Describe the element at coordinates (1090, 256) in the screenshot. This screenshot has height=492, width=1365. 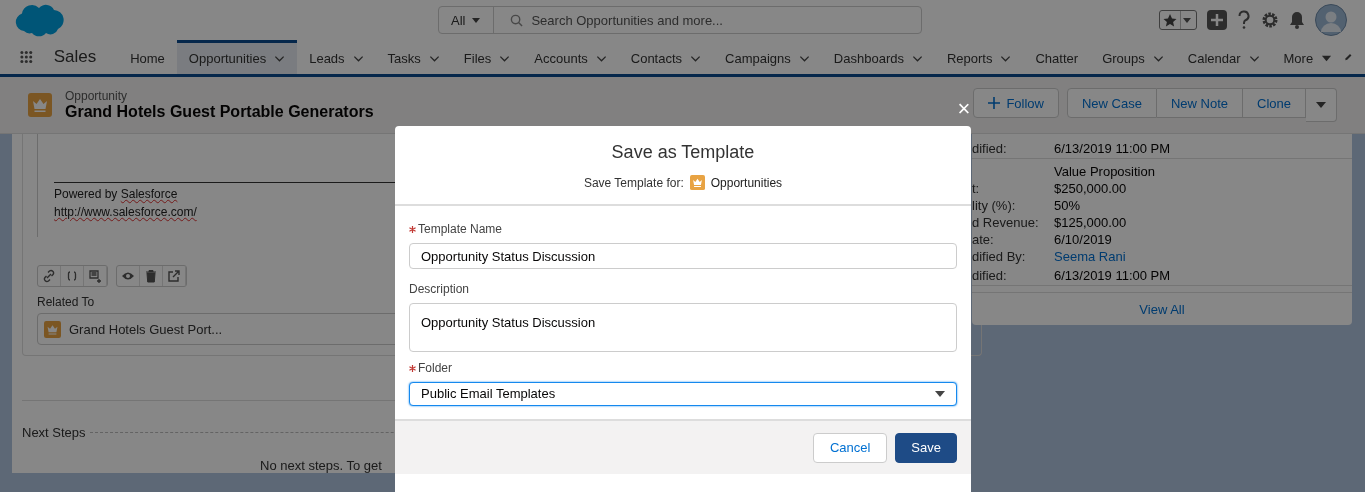
I see `user-link: Seema Rani` at that location.